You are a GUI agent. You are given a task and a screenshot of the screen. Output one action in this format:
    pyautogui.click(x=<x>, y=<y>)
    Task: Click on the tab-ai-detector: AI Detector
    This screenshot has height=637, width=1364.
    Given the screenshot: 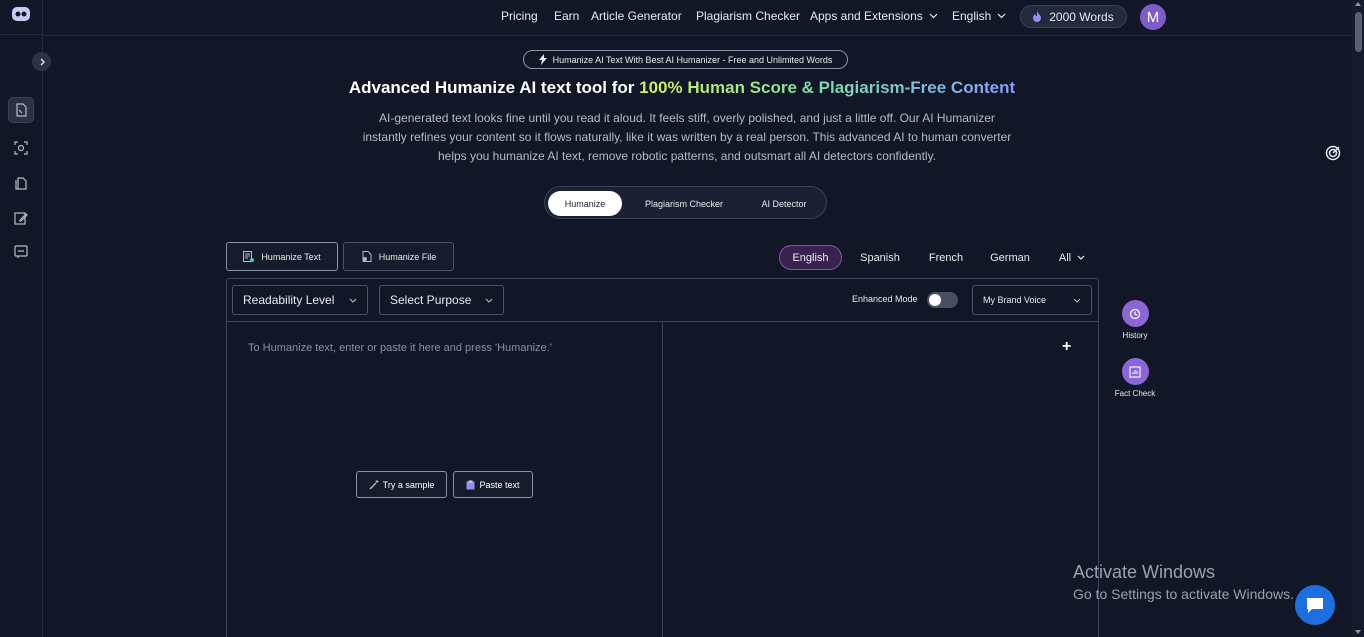 What is the action you would take?
    pyautogui.click(x=784, y=203)
    